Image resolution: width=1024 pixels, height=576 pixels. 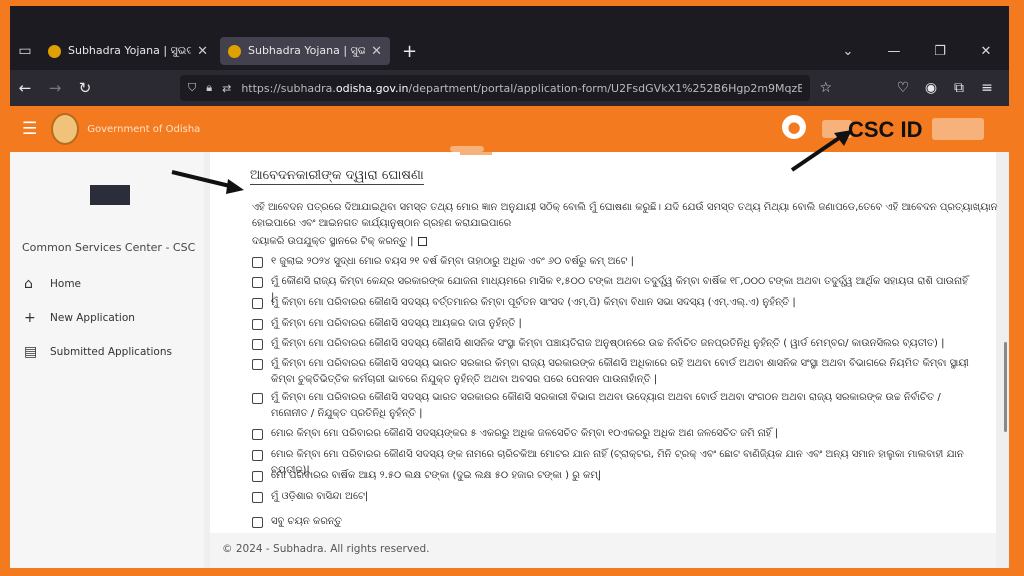 I want to click on csc-id-label: CSC ID, so click(x=885, y=129).